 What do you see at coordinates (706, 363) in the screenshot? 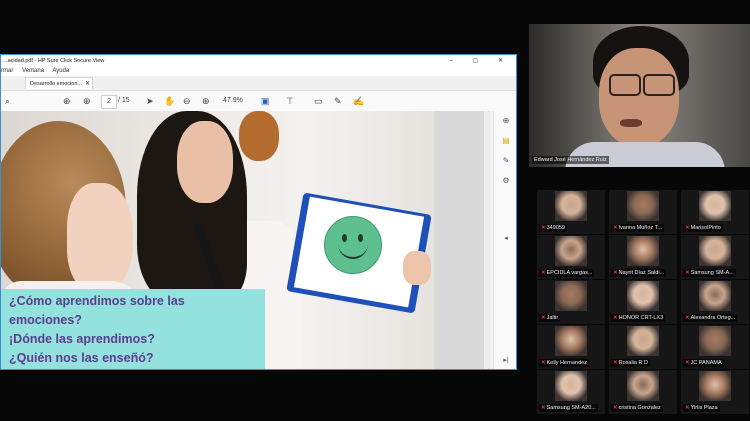
I see `participant-name-text: JC PANAMA` at bounding box center [706, 363].